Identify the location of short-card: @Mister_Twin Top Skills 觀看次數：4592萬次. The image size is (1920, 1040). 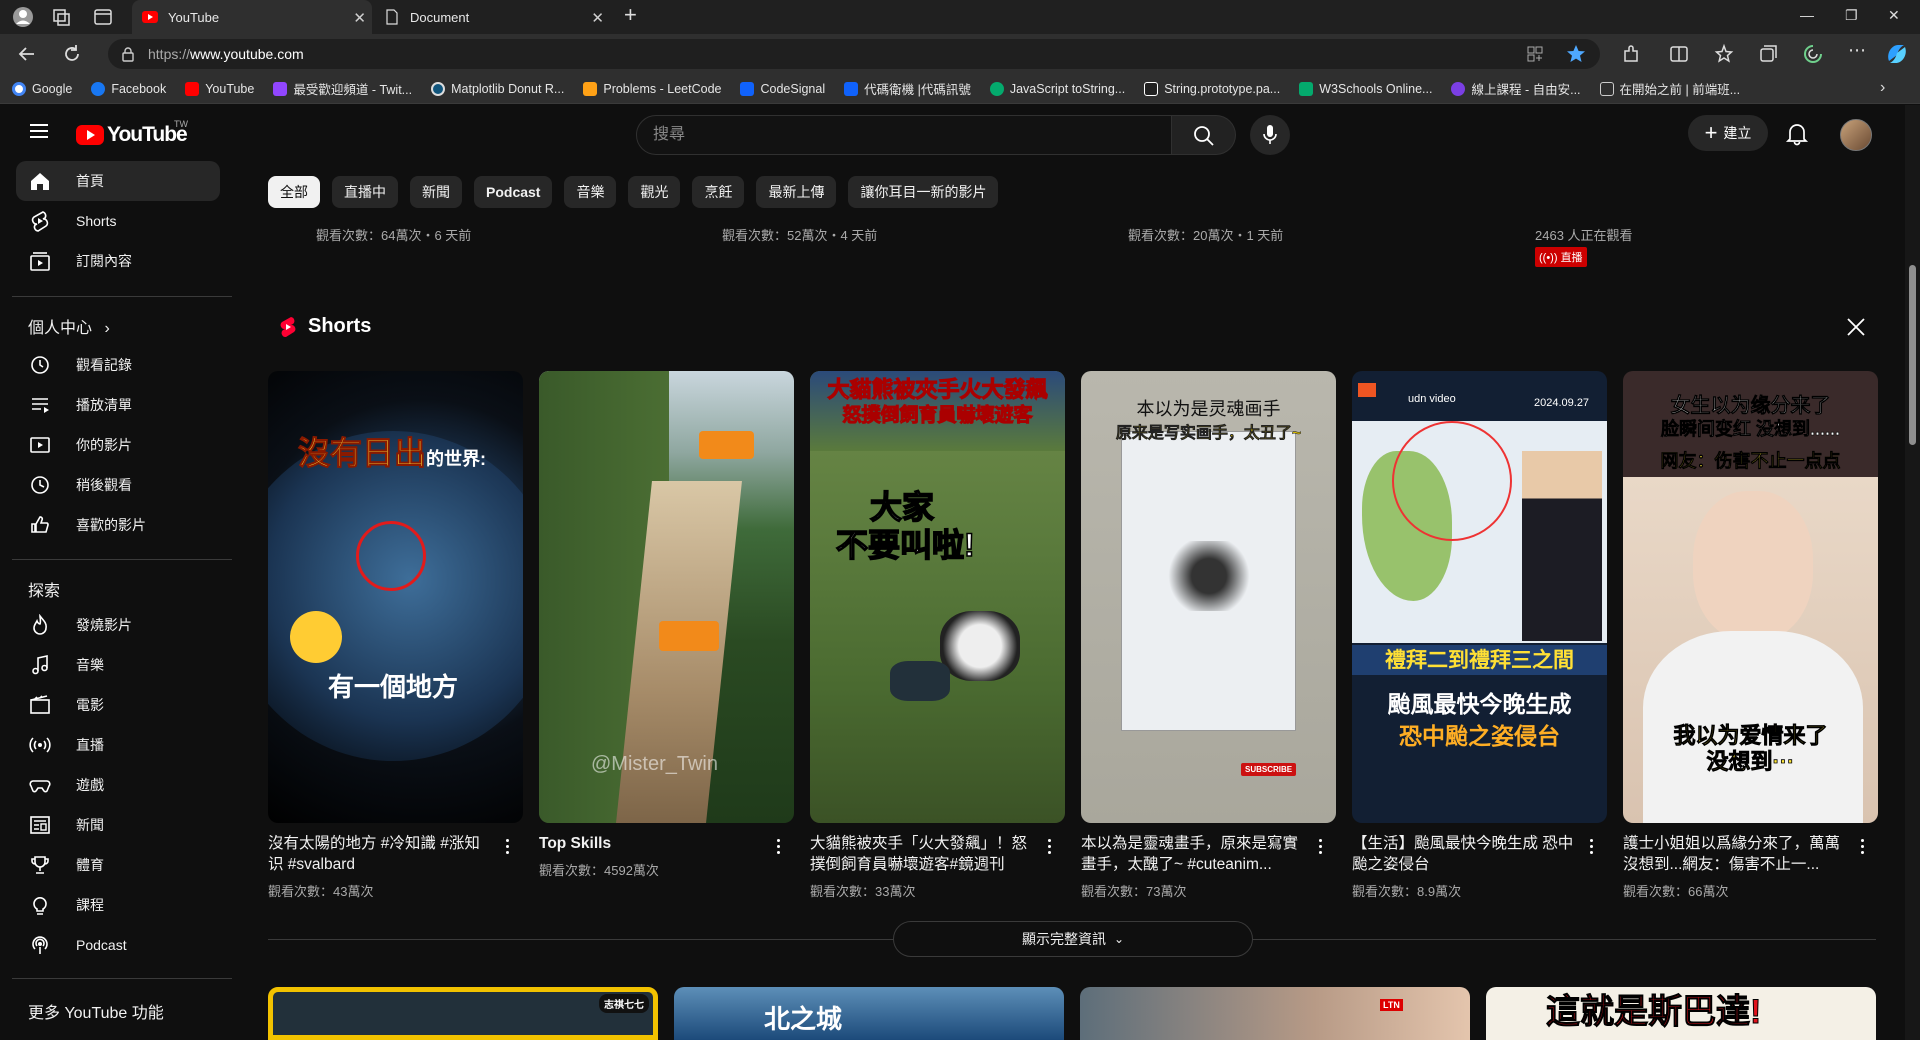
(666, 624).